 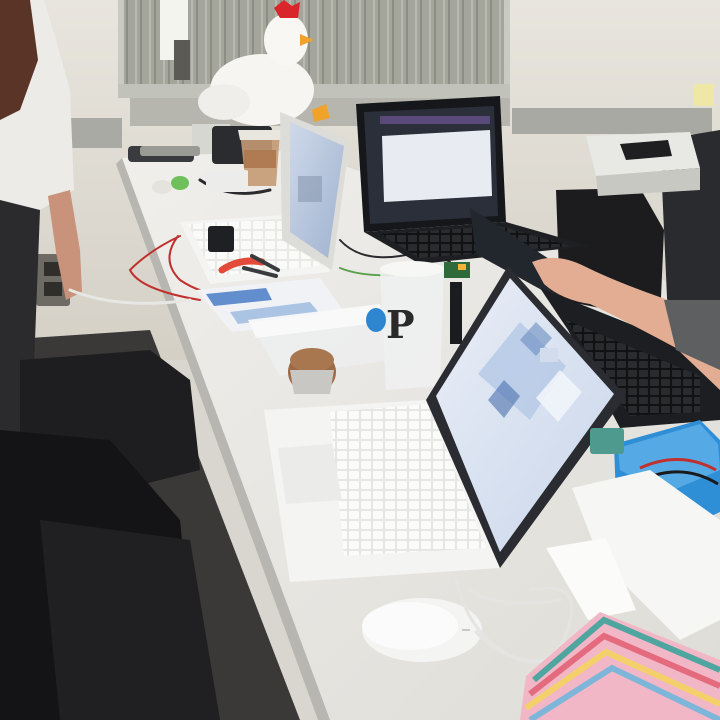 I want to click on chip-board, so click(x=457, y=270).